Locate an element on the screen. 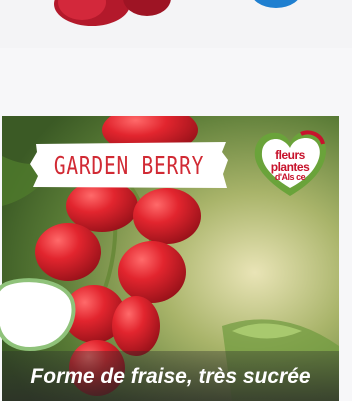  heart-logo-icon: fleurs plantes d'Als ce is located at coordinates (290, 164).